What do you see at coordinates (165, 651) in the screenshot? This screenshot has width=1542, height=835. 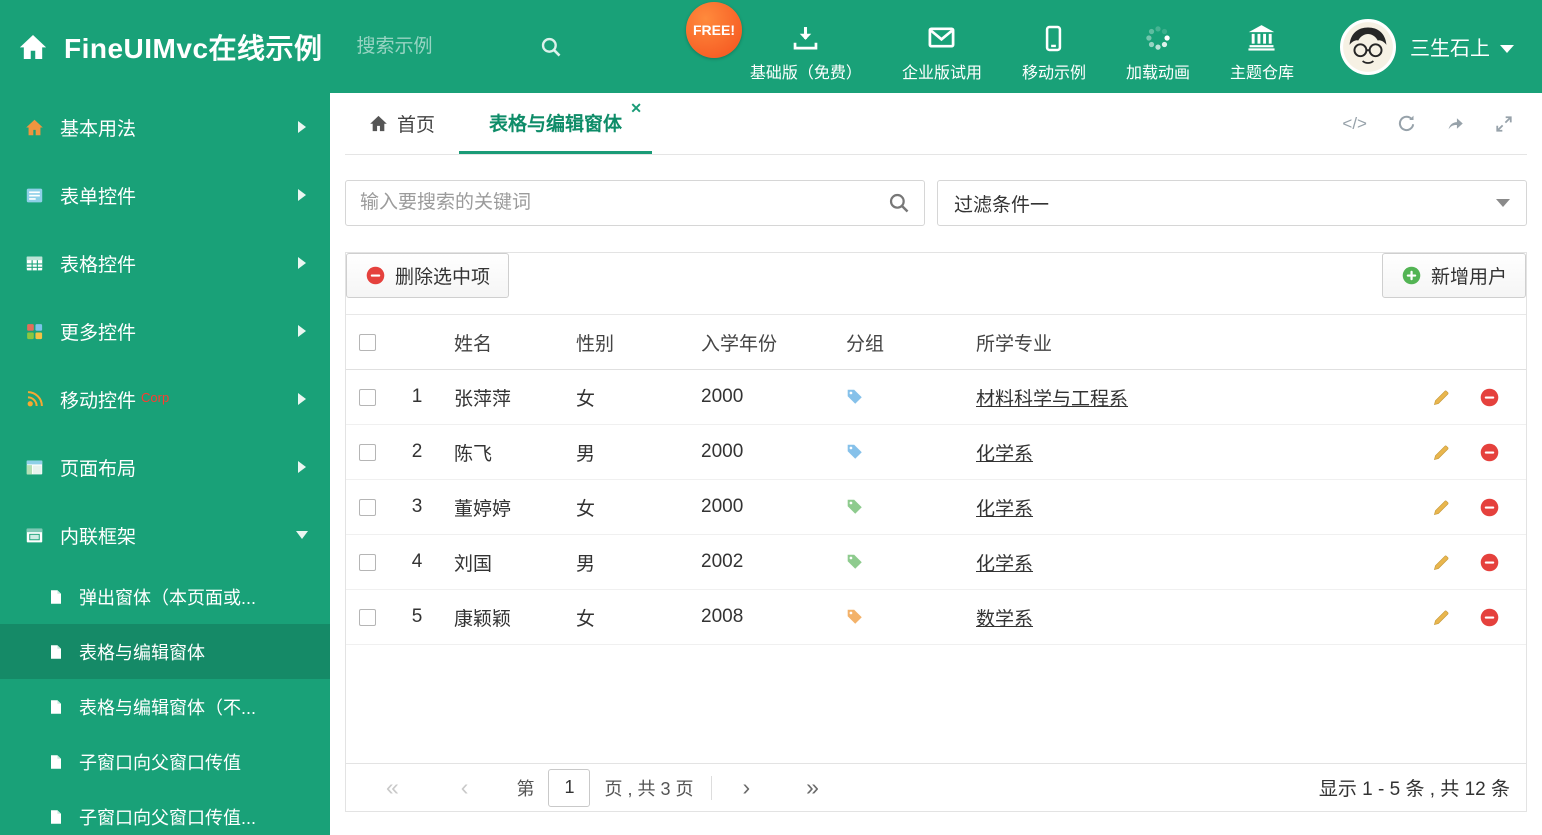 I see `sidebar-subitem-grid-edit-window: 表格与编辑窗体` at bounding box center [165, 651].